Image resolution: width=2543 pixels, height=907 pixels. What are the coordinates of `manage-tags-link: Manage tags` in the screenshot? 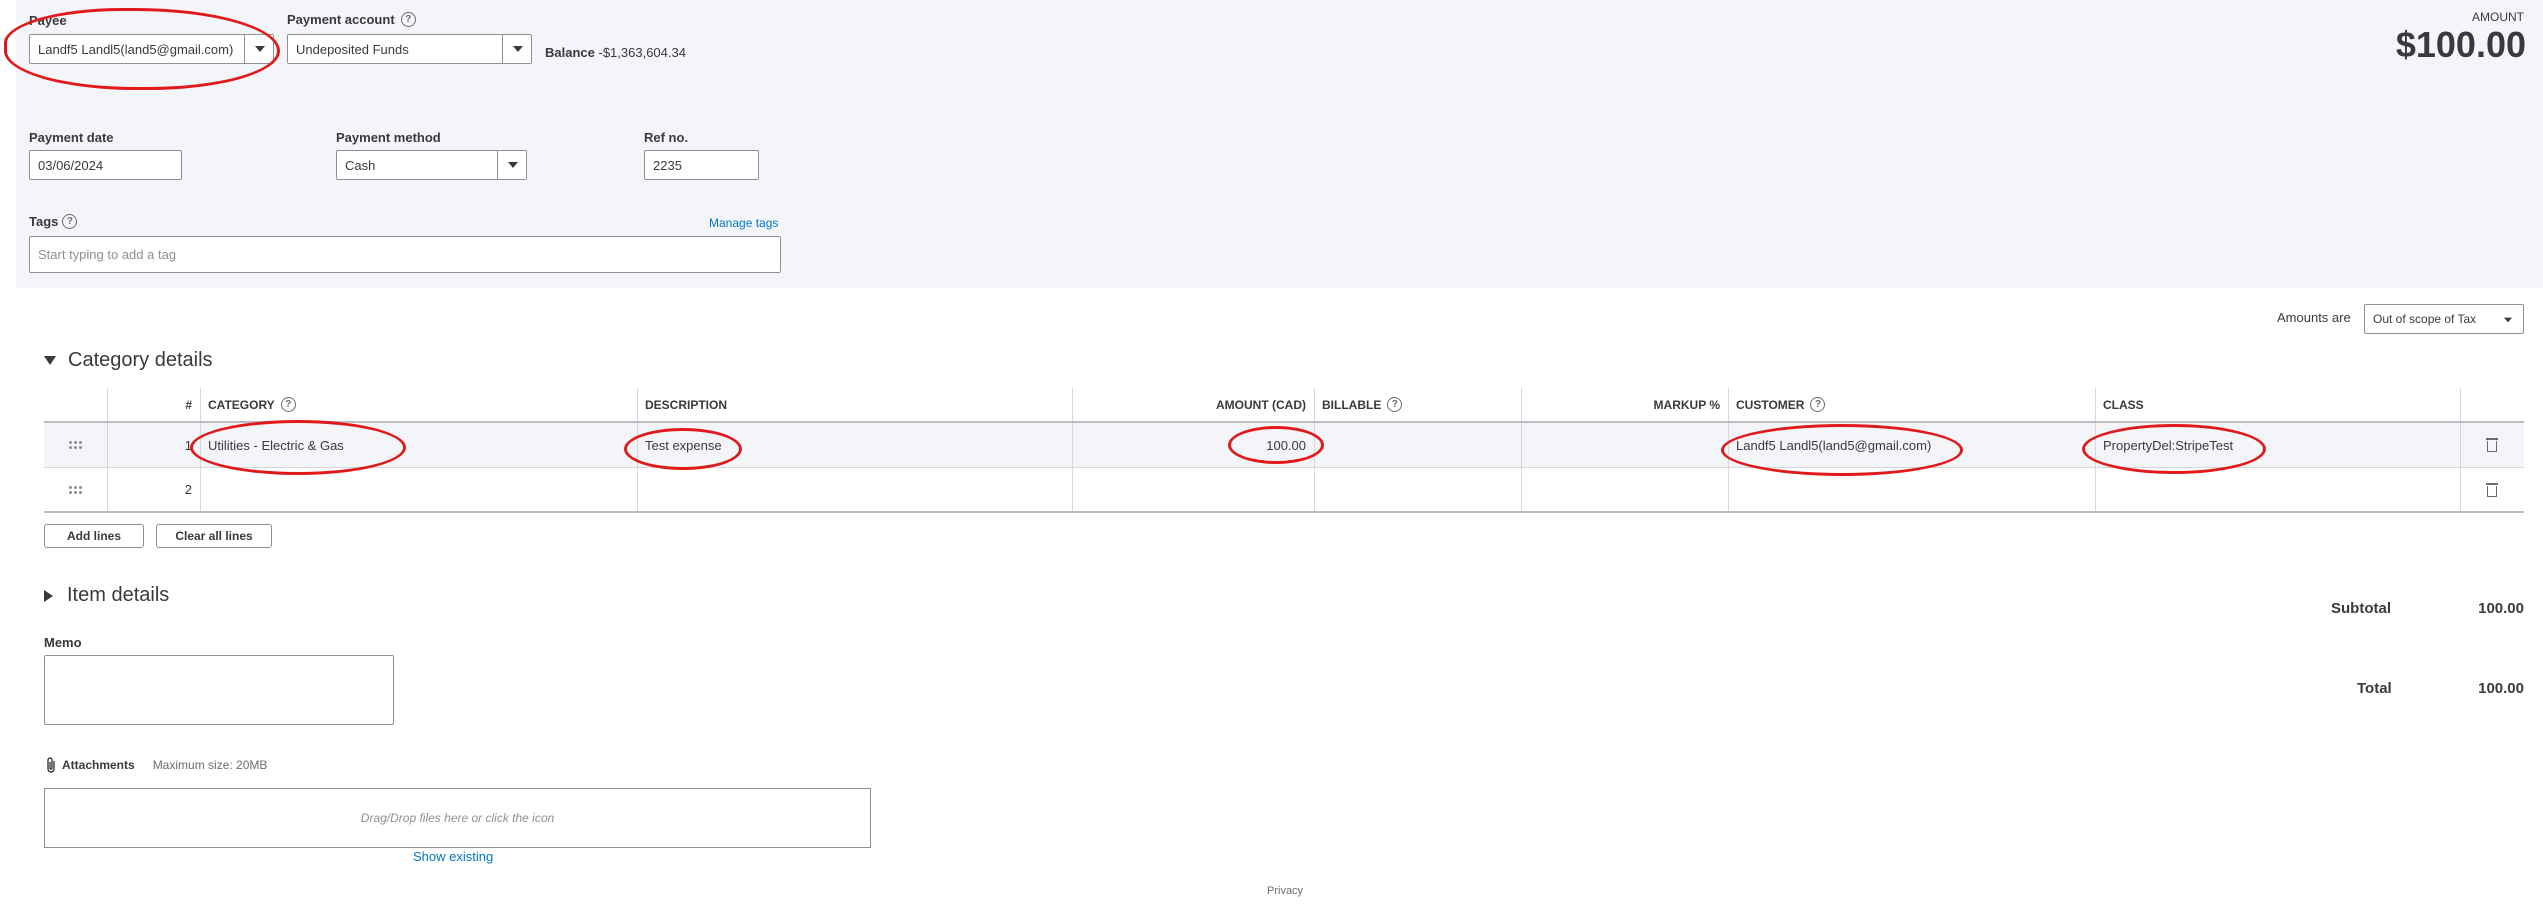 It's located at (743, 223).